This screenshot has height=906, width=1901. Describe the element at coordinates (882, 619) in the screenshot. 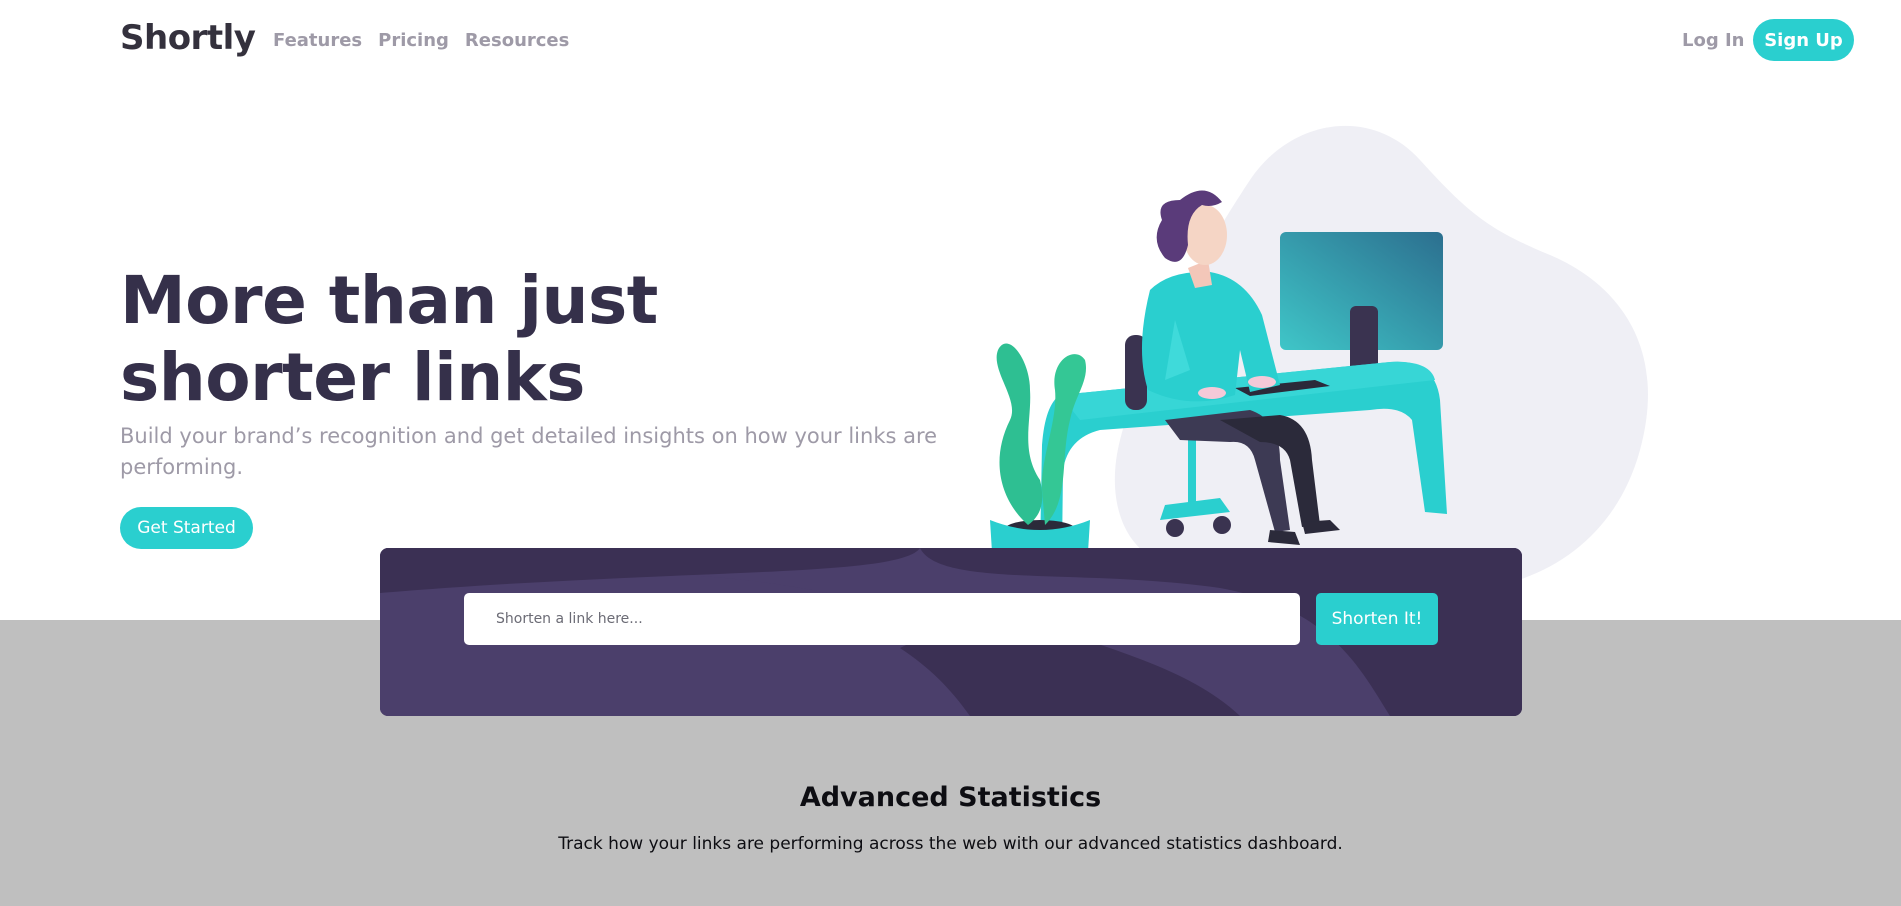

I see `shorten-url-input` at that location.